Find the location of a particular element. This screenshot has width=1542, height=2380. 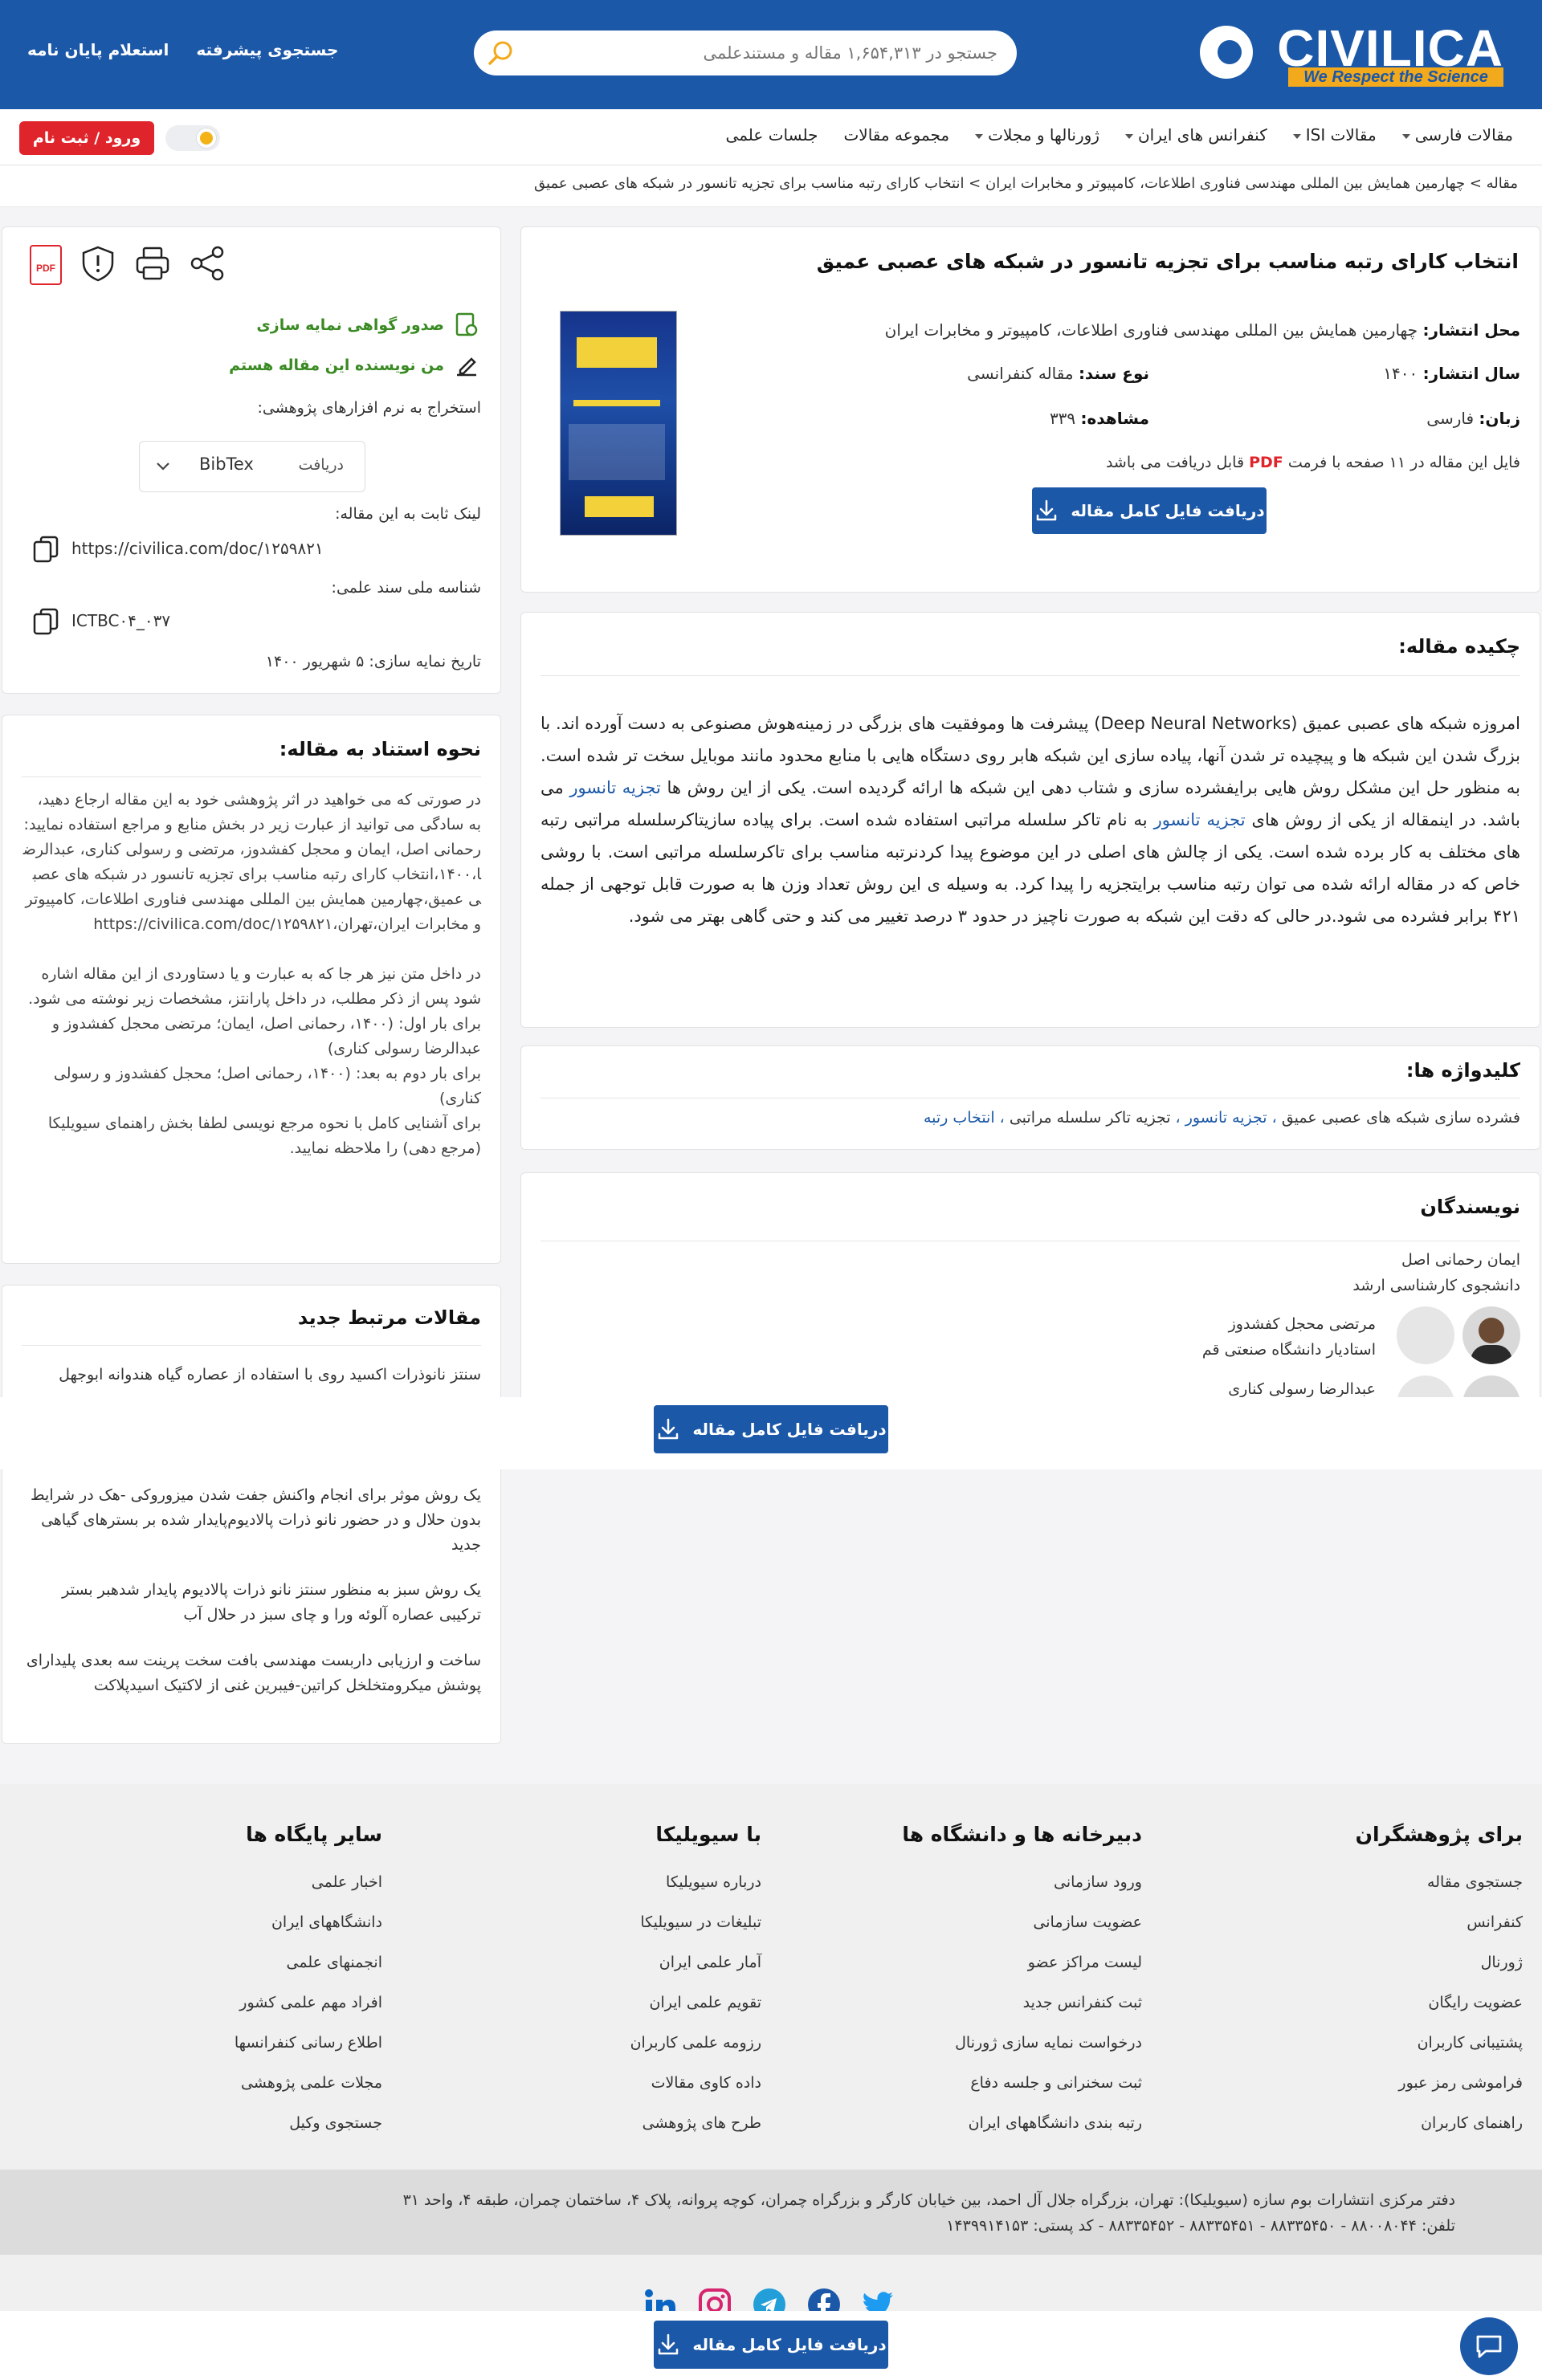

footer-link: ثبت کنفرانس جدید is located at coordinates (1009, 2014).